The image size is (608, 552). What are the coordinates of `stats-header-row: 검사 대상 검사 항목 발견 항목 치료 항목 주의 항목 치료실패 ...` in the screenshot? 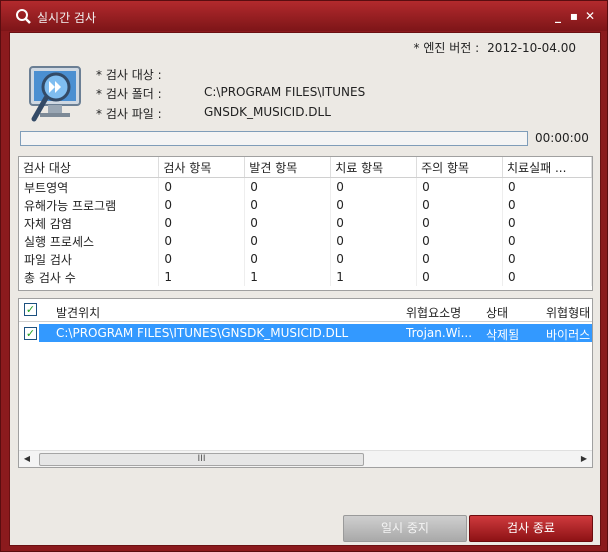 It's located at (305, 167).